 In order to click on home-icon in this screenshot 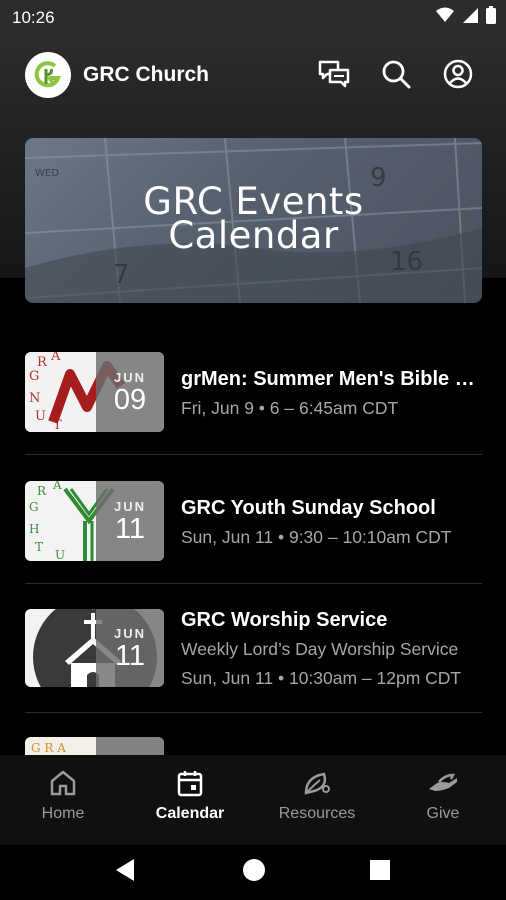, I will do `click(63, 783)`.